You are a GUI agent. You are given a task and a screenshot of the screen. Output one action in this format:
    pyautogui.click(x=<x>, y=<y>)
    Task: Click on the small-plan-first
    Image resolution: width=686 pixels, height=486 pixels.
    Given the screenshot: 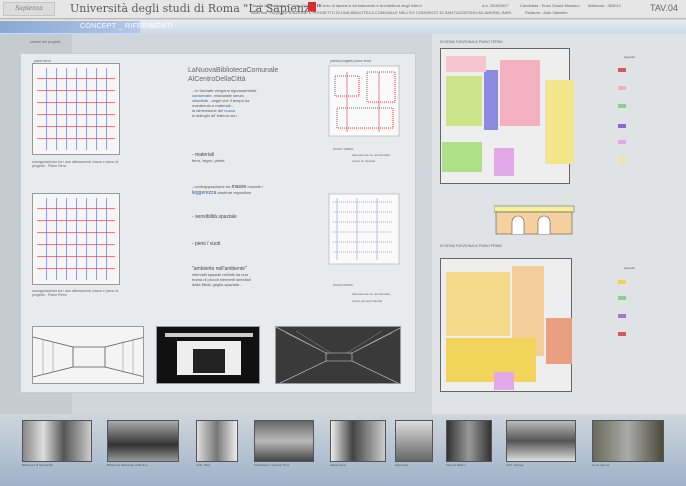 What is the action you would take?
    pyautogui.click(x=364, y=229)
    